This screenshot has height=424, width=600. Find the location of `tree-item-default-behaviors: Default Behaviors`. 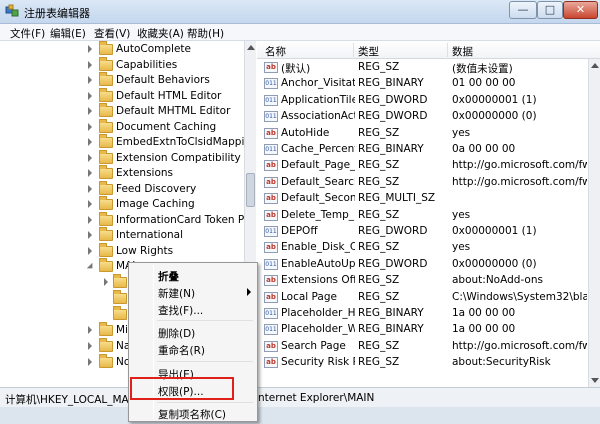

tree-item-default-behaviors: Default Behaviors is located at coordinates (122, 80).